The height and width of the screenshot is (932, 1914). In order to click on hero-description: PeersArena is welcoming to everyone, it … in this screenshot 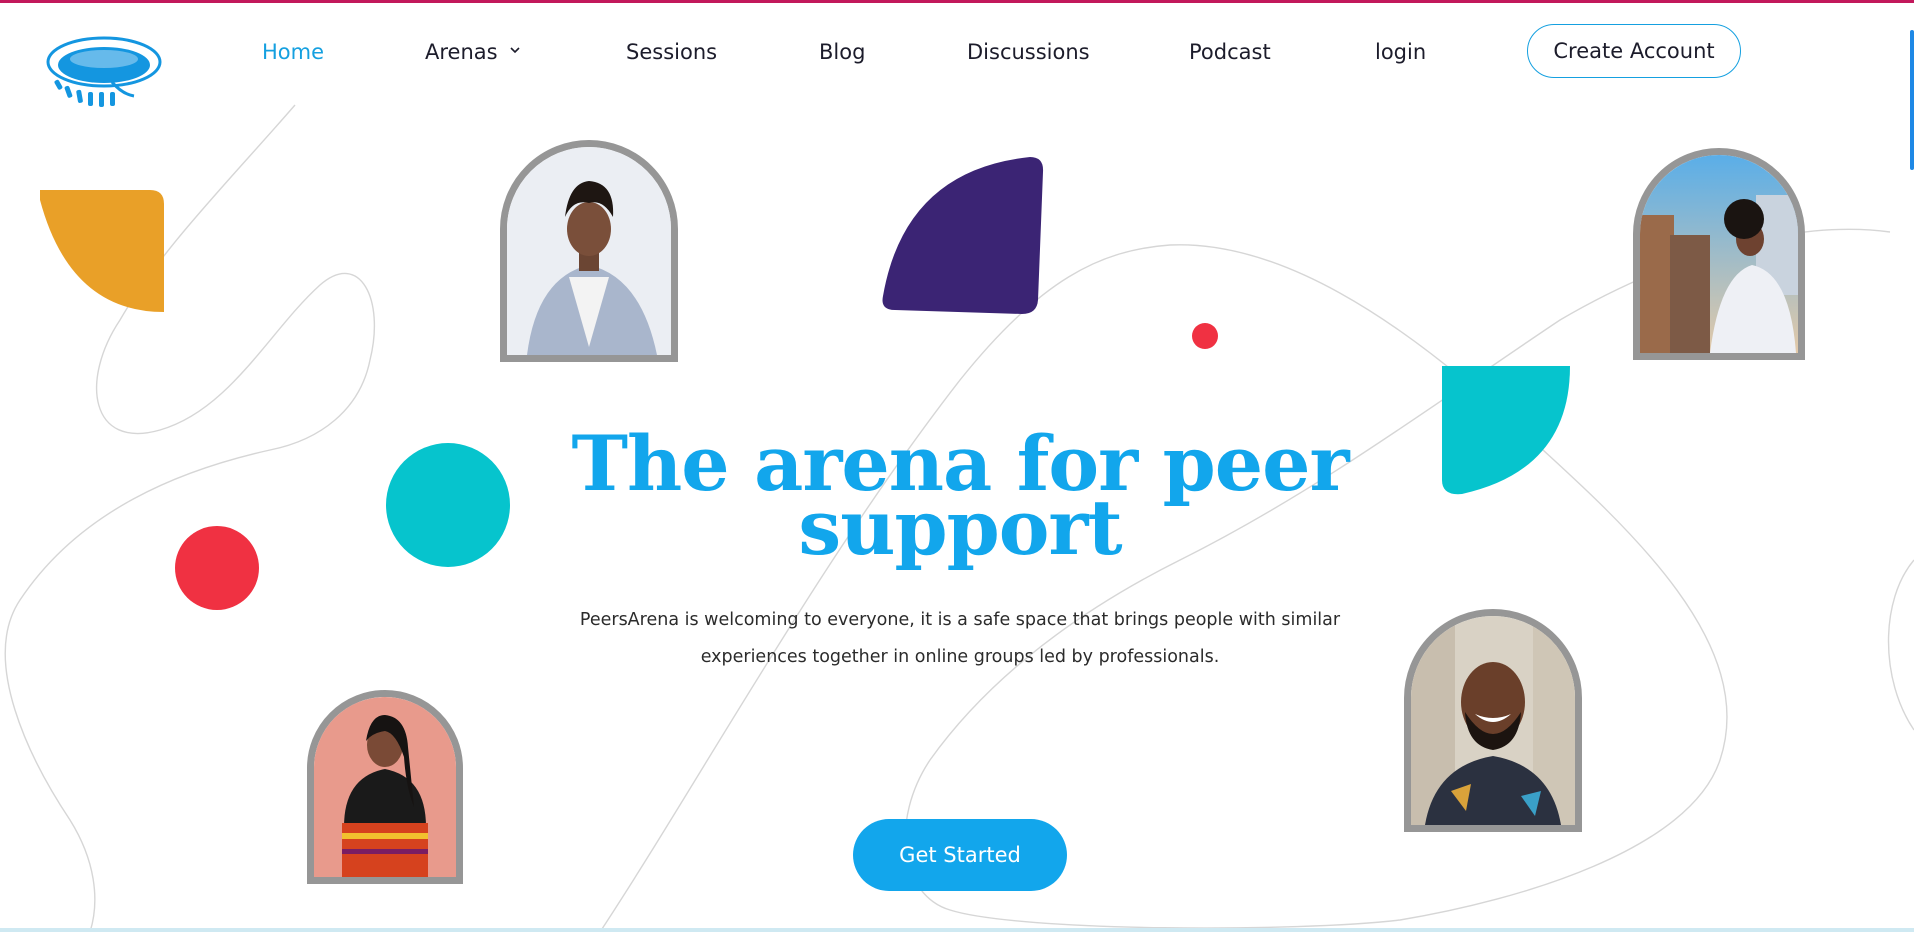, I will do `click(960, 638)`.